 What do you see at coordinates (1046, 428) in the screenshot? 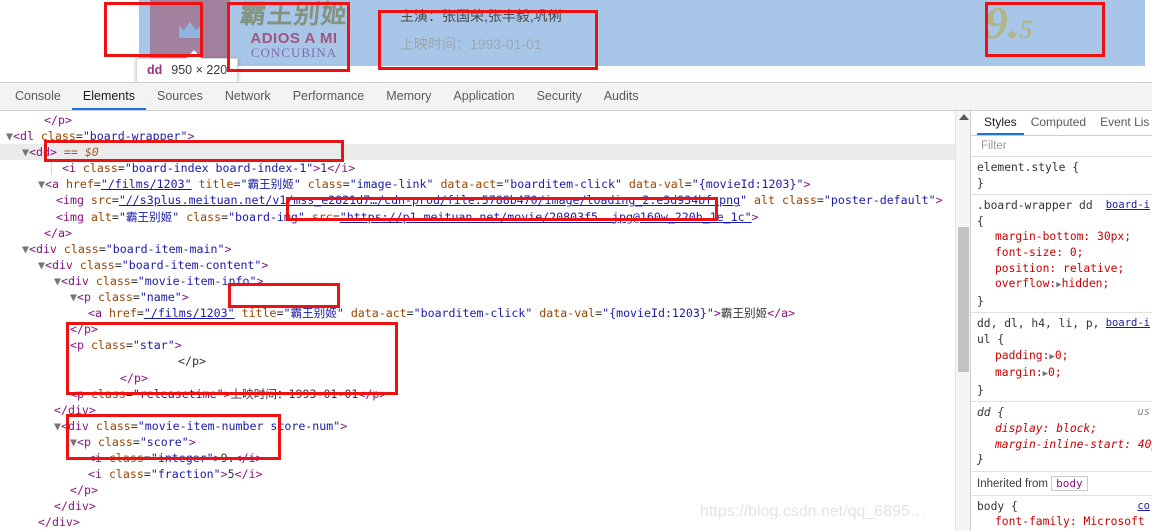
I see `style-property: display: block;` at bounding box center [1046, 428].